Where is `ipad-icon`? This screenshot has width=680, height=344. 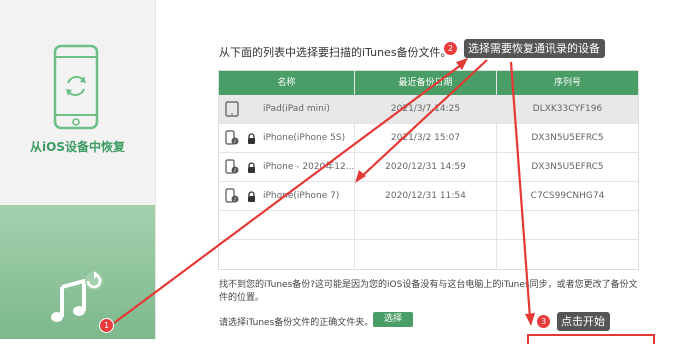 ipad-icon is located at coordinates (232, 109).